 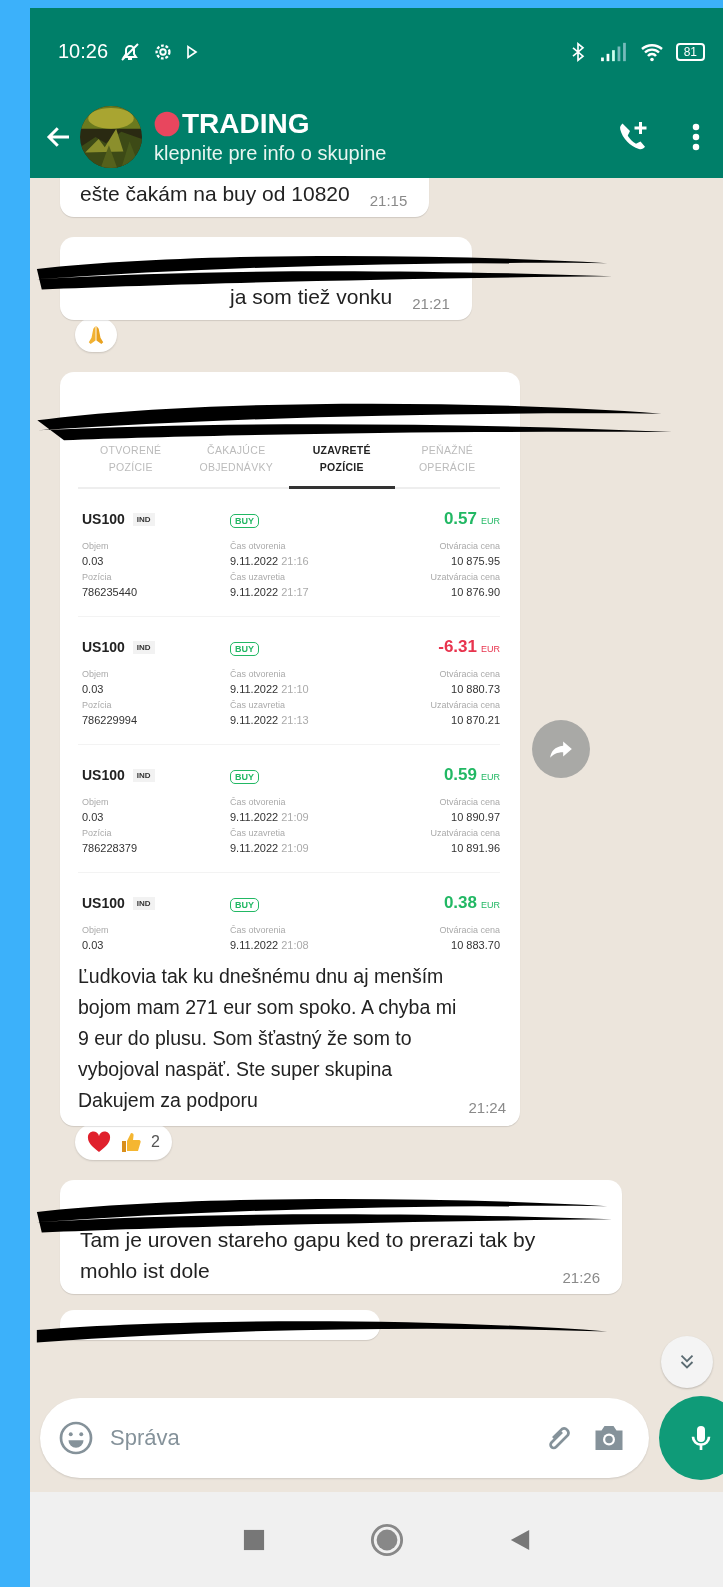 What do you see at coordinates (308, 1255) in the screenshot?
I see `message-text: Tam je uroven stareho gapu ked to prerazi tak by mohlo ist dole` at bounding box center [308, 1255].